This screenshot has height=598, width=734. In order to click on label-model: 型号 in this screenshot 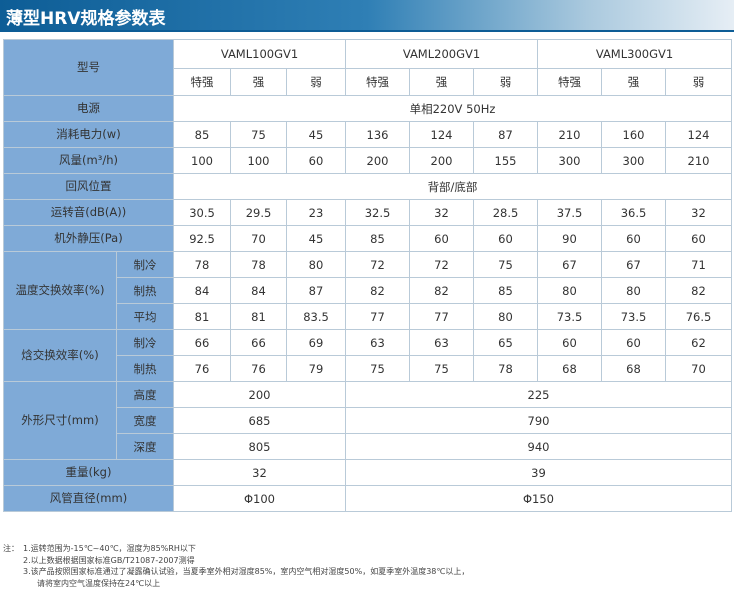, I will do `click(88, 67)`.